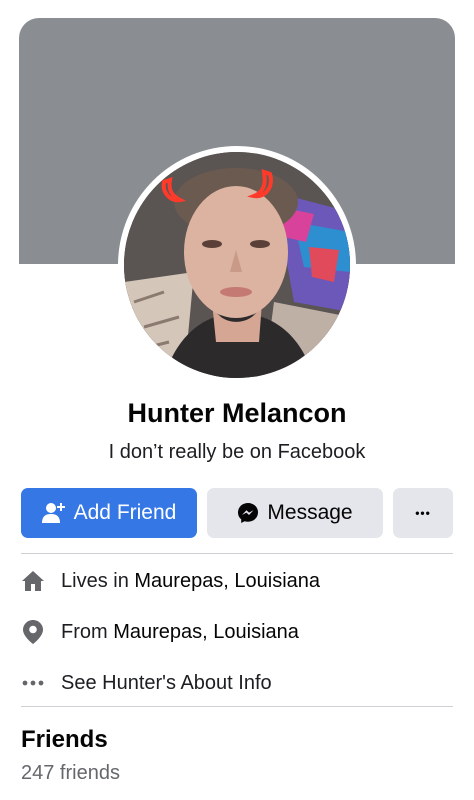  I want to click on profile-photo, so click(237, 265).